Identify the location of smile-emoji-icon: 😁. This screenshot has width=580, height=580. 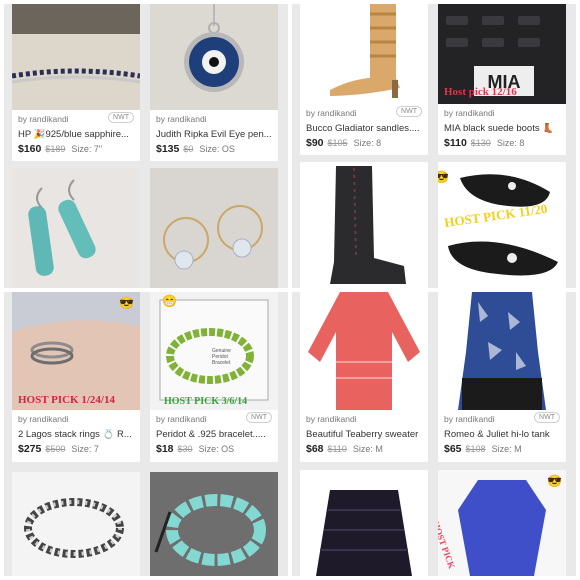
(169, 301).